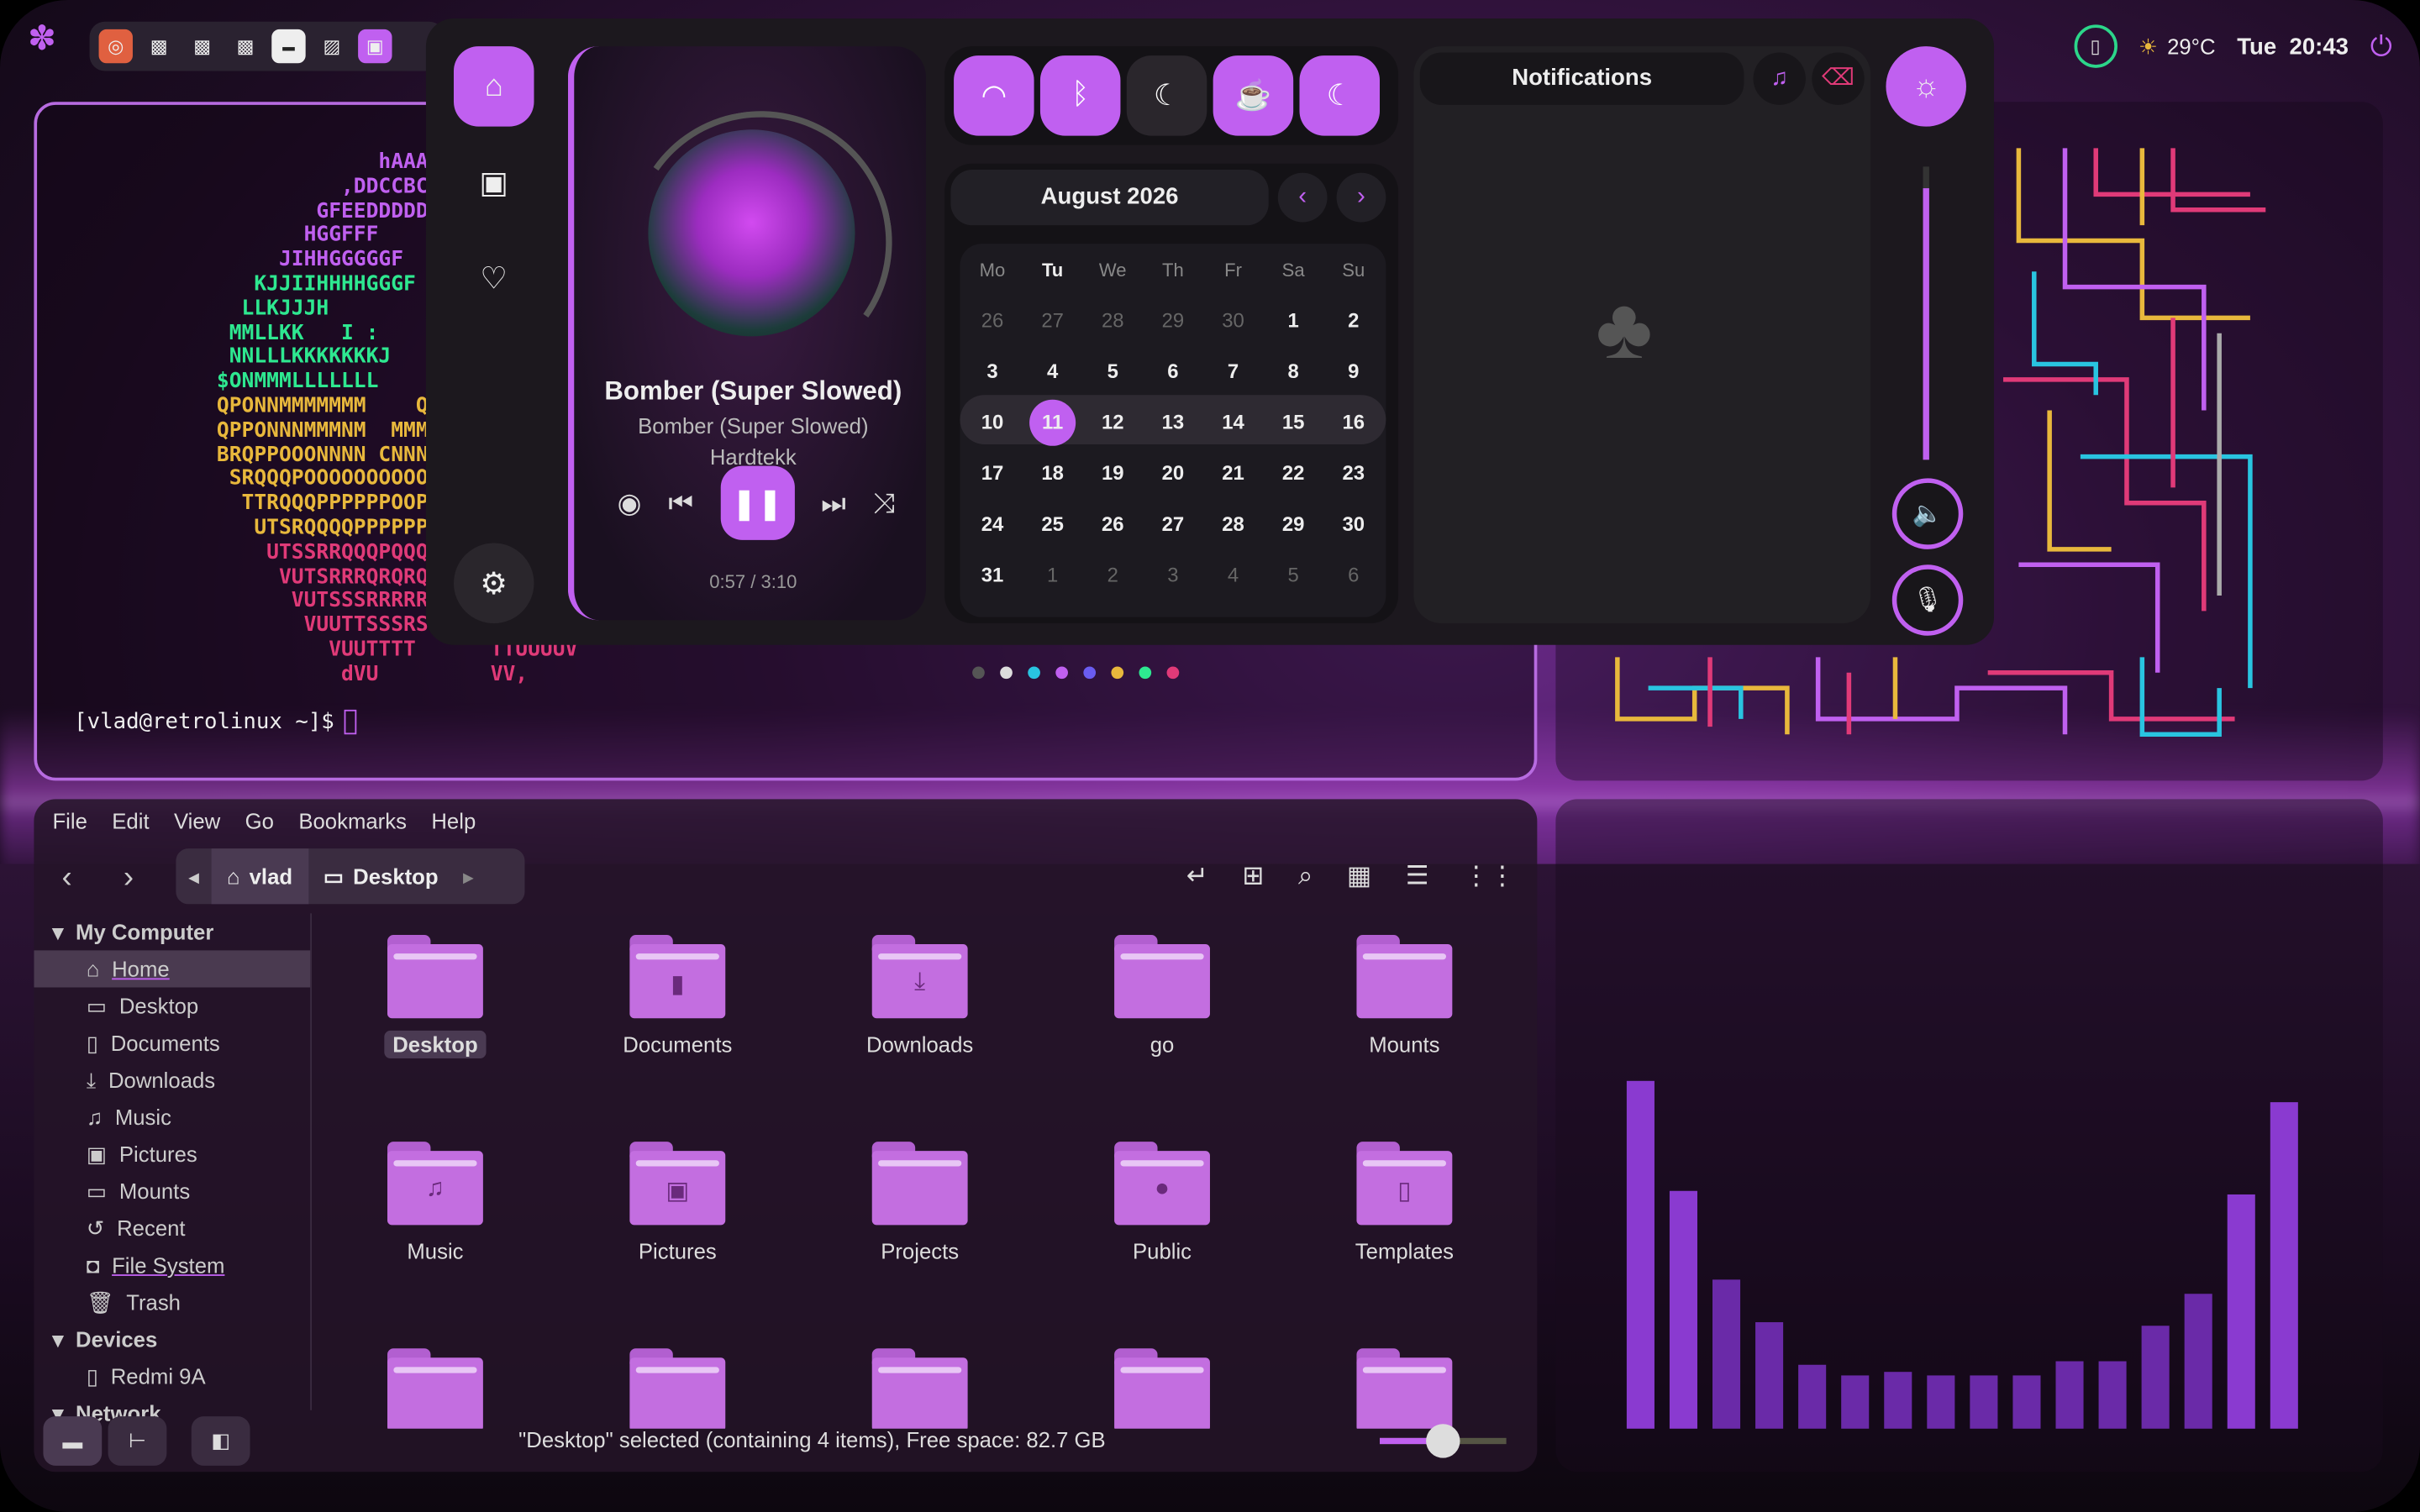 The height and width of the screenshot is (1512, 2420). I want to click on menu-edit: Edit, so click(130, 820).